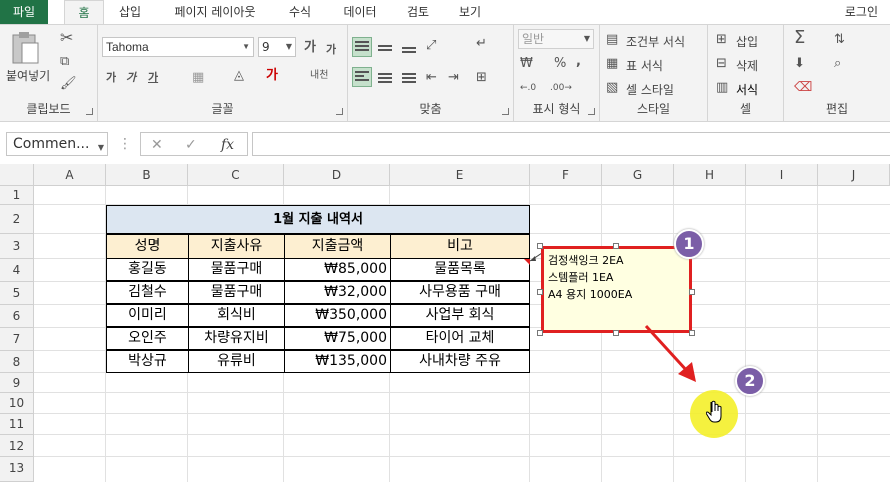 The height and width of the screenshot is (482, 890). What do you see at coordinates (409, 51) in the screenshot?
I see `bottom-align-icon` at bounding box center [409, 51].